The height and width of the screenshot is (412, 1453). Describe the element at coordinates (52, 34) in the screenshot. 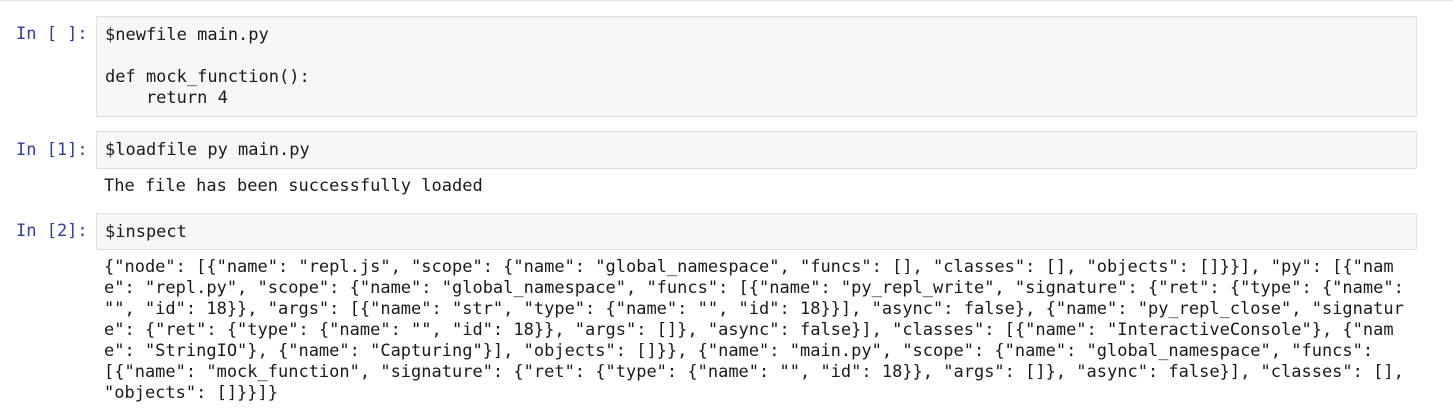

I see `cell-prompt: In [ ]:` at that location.